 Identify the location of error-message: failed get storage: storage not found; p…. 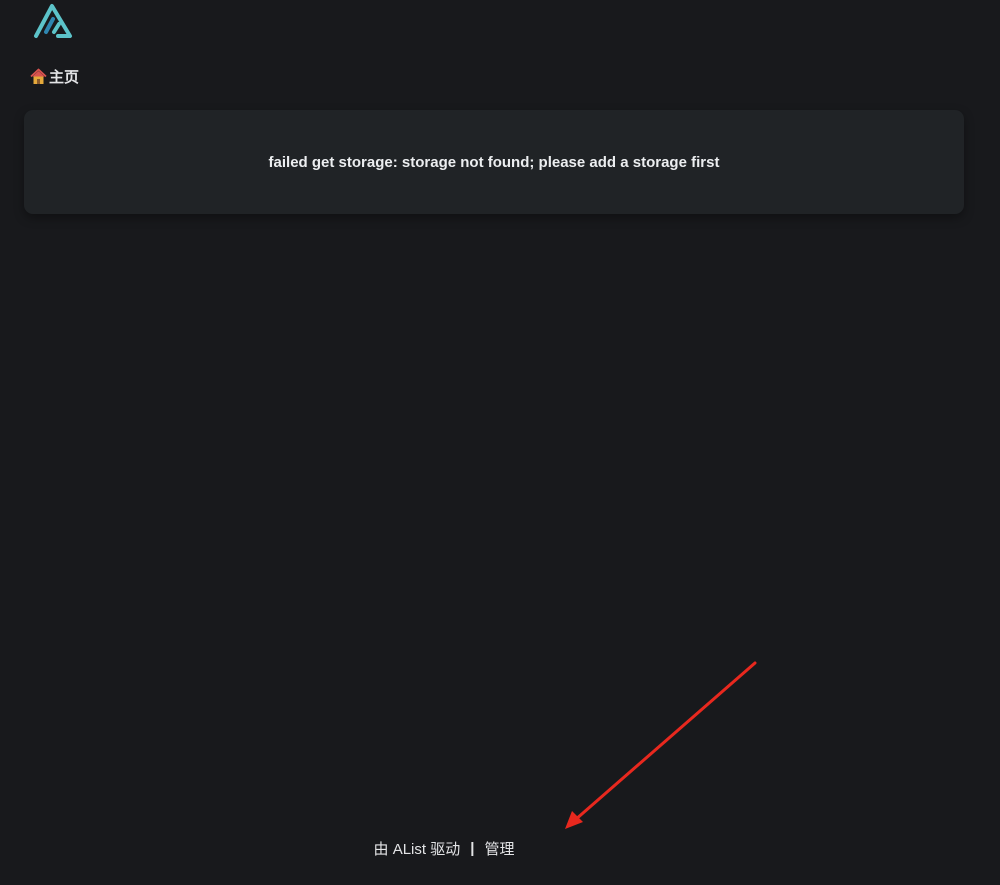
(494, 162).